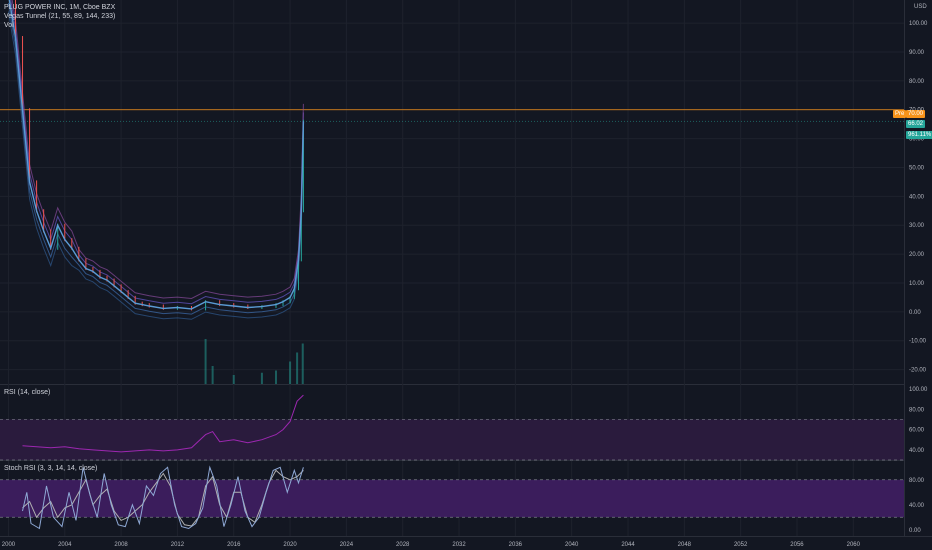 Image resolution: width=932 pixels, height=550 pixels. Describe the element at coordinates (918, 371) in the screenshot. I see `y-tick-label: -20.00` at that location.